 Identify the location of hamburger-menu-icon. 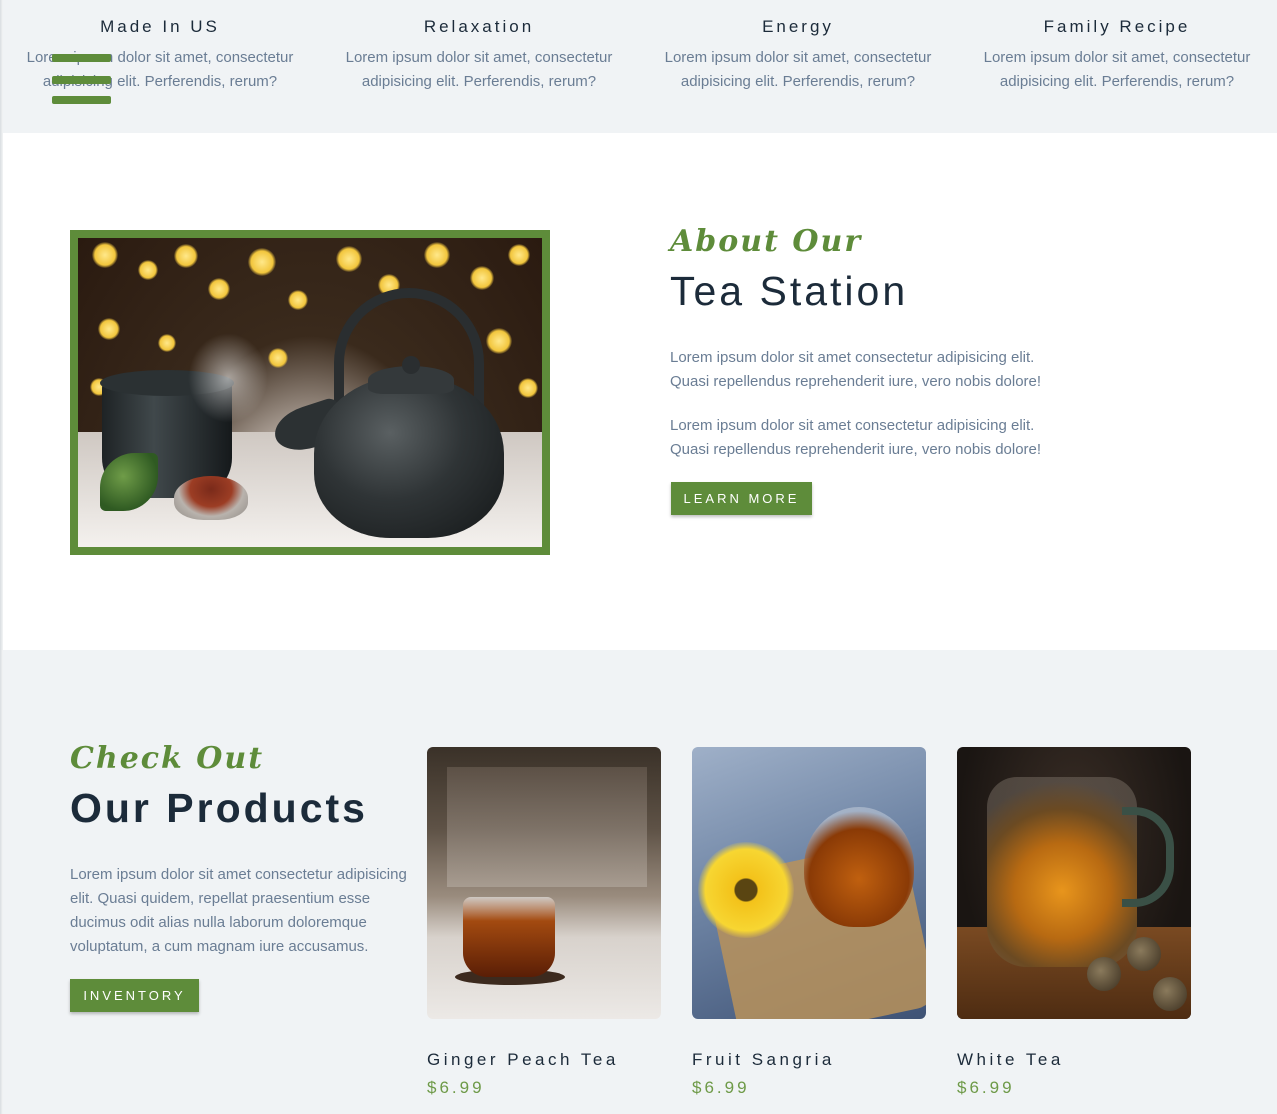
(82, 80).